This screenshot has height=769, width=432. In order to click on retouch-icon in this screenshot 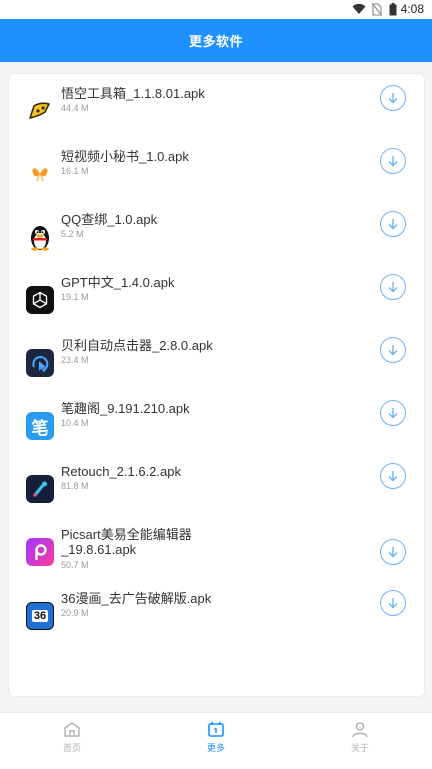, I will do `click(40, 489)`.